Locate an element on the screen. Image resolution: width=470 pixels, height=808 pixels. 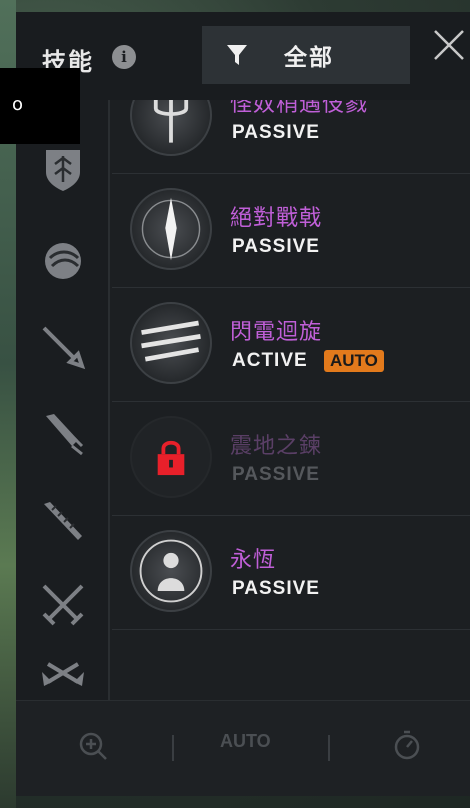
funnel-icon is located at coordinates (237, 55).